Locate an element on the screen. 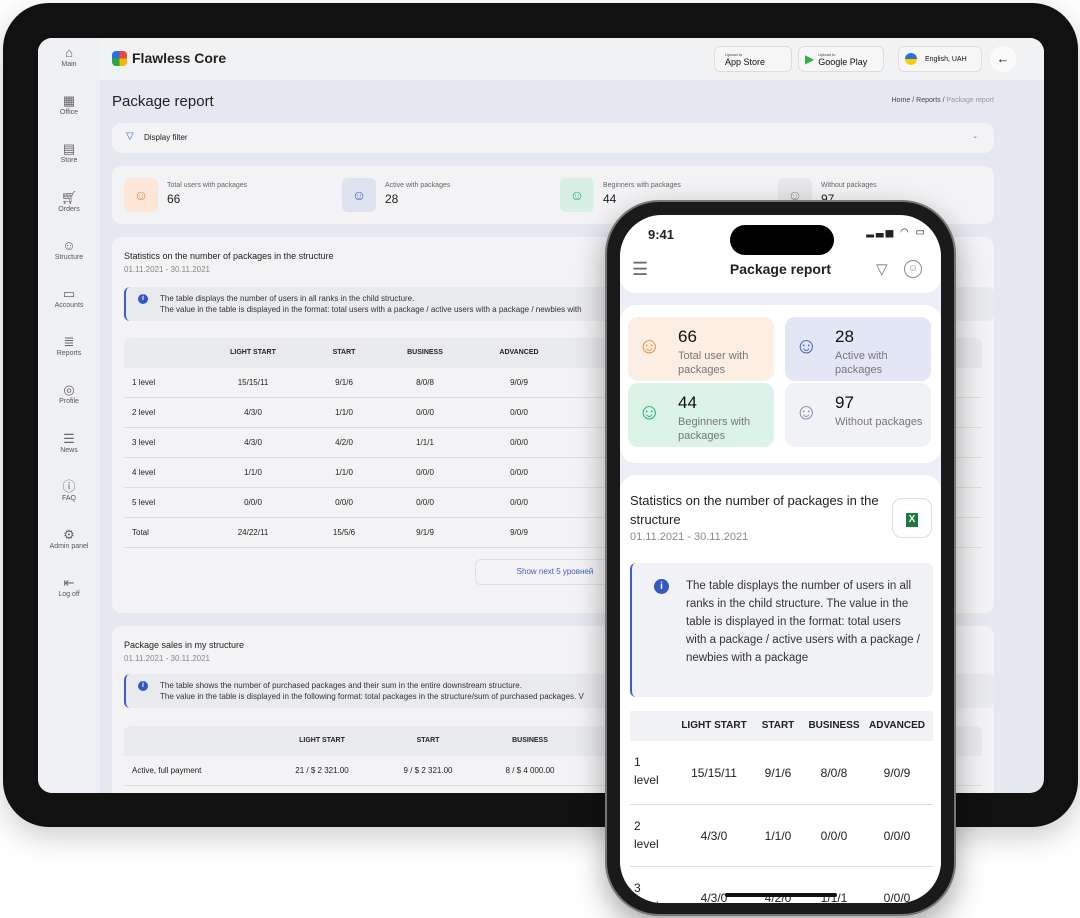 This screenshot has height=918, width=1080. table-cell: 3 level is located at coordinates (144, 442).